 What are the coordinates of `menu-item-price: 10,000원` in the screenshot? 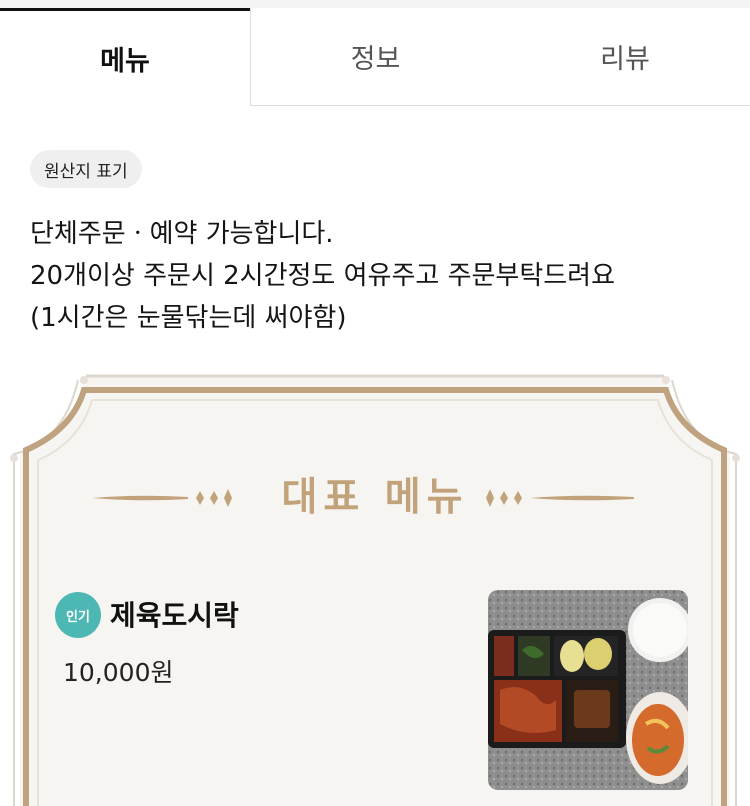 It's located at (118, 672).